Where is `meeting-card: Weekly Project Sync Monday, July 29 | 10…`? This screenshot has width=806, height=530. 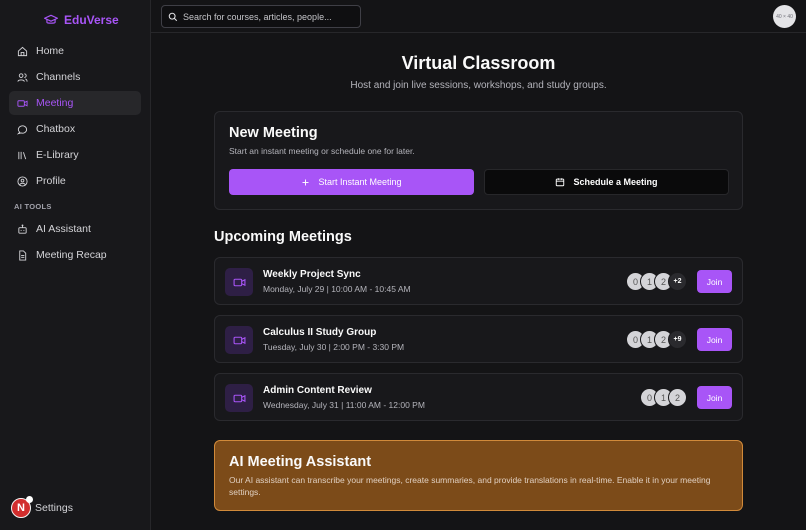 meeting-card: Weekly Project Sync Monday, July 29 | 10… is located at coordinates (478, 281).